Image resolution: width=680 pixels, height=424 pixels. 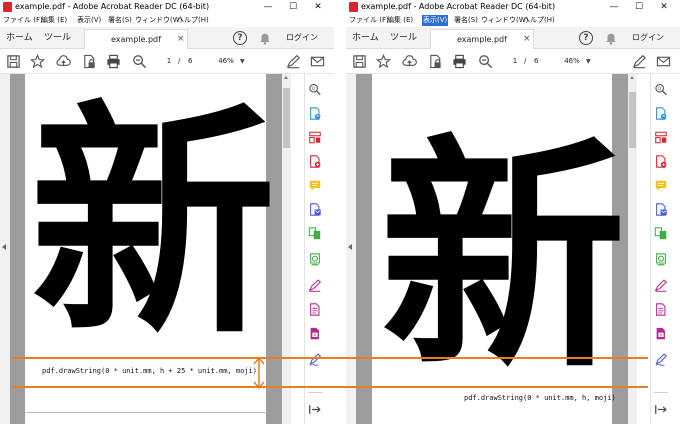 What do you see at coordinates (315, 209) in the screenshot?
I see `send-for-review-icon-left` at bounding box center [315, 209].